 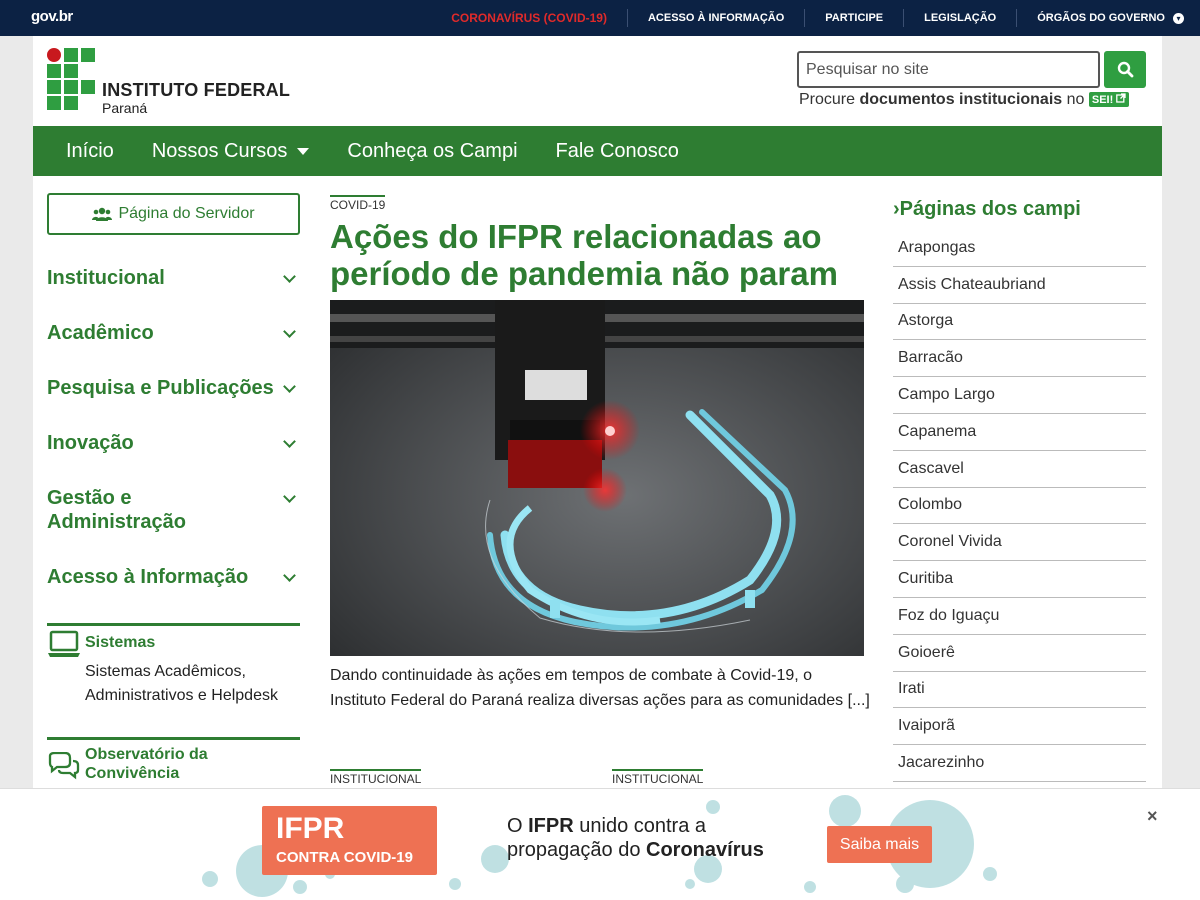 What do you see at coordinates (529, 18) in the screenshot?
I see `gov-link-coronavirus: CORONAVÍRUS (COVID-19)` at bounding box center [529, 18].